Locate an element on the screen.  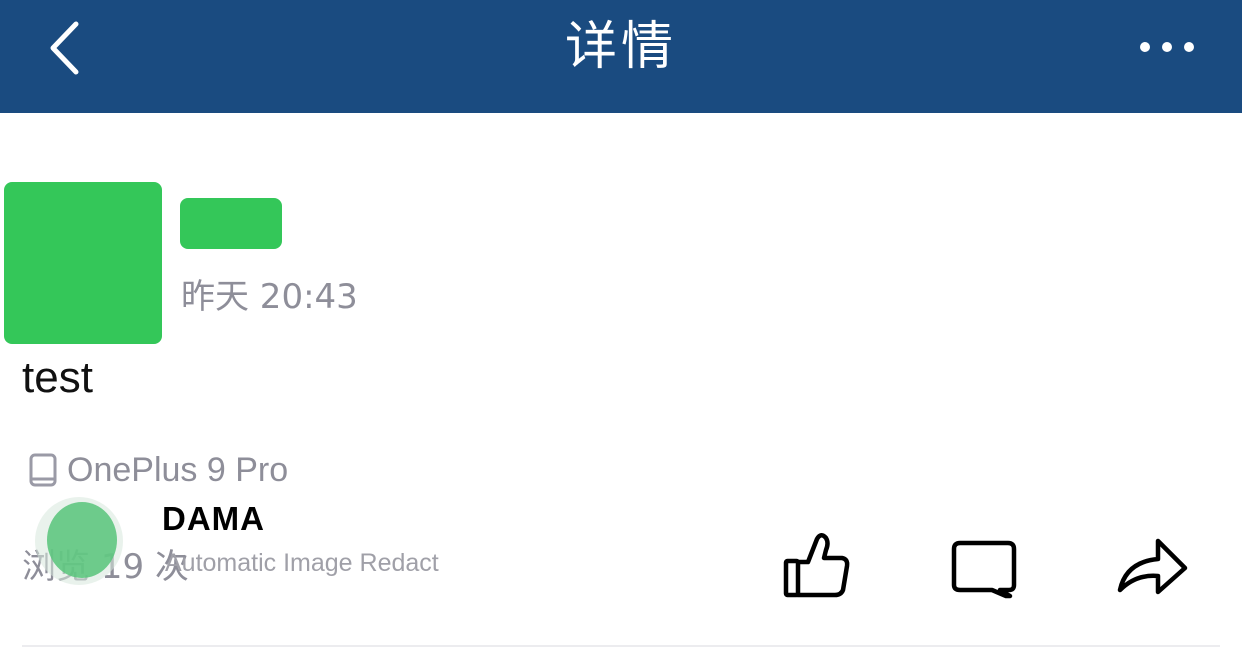
post-timestamp: 昨天 20:43 is located at coordinates (269, 297).